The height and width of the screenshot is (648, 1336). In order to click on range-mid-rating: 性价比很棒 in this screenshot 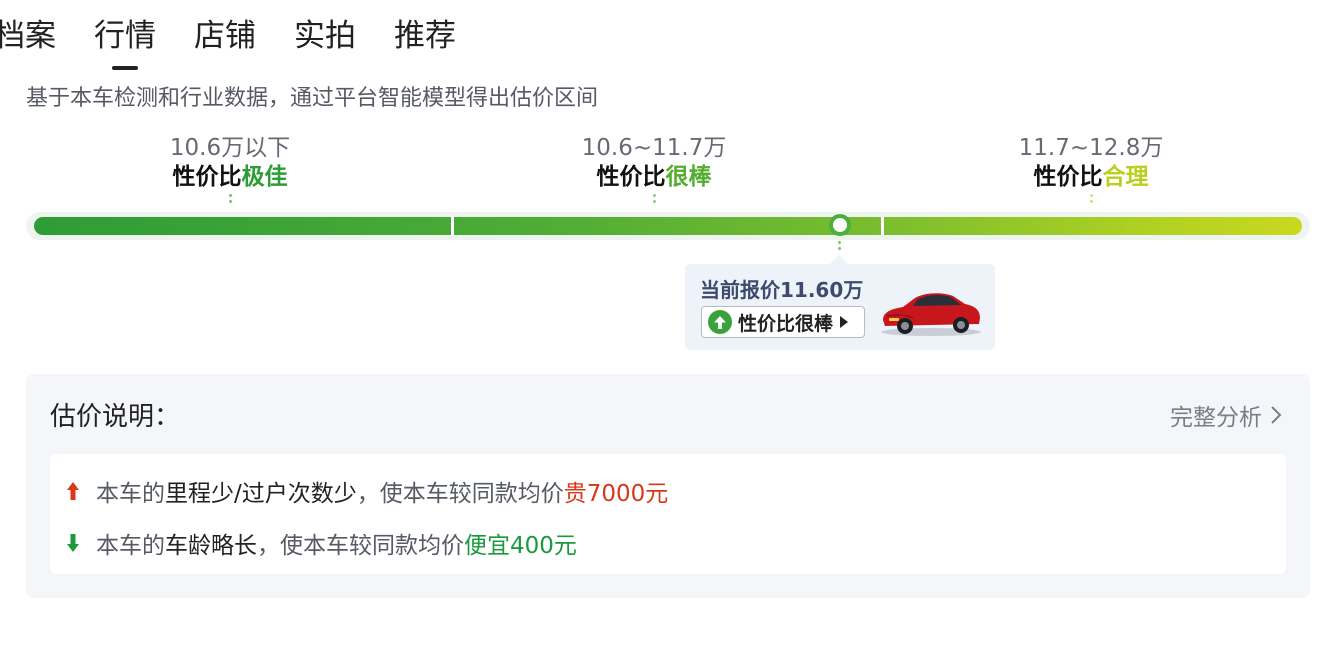, I will do `click(654, 177)`.